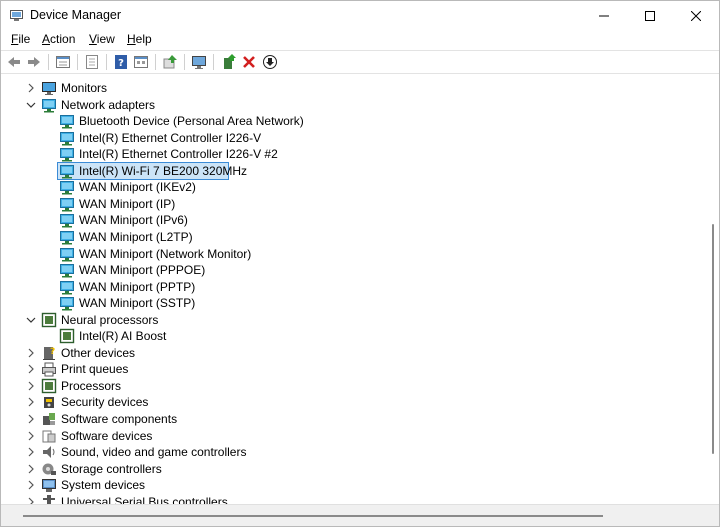  Describe the element at coordinates (351, 287) in the screenshot. I see `tree-device: WAN Miniport (PPTP)` at that location.